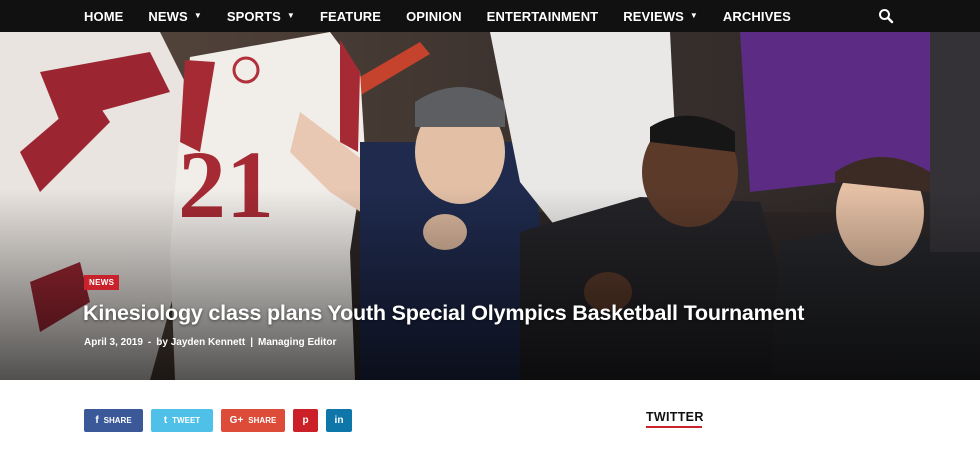 This screenshot has height=453, width=980. Describe the element at coordinates (186, 420) in the screenshot. I see `share-button-label: TWEET` at that location.